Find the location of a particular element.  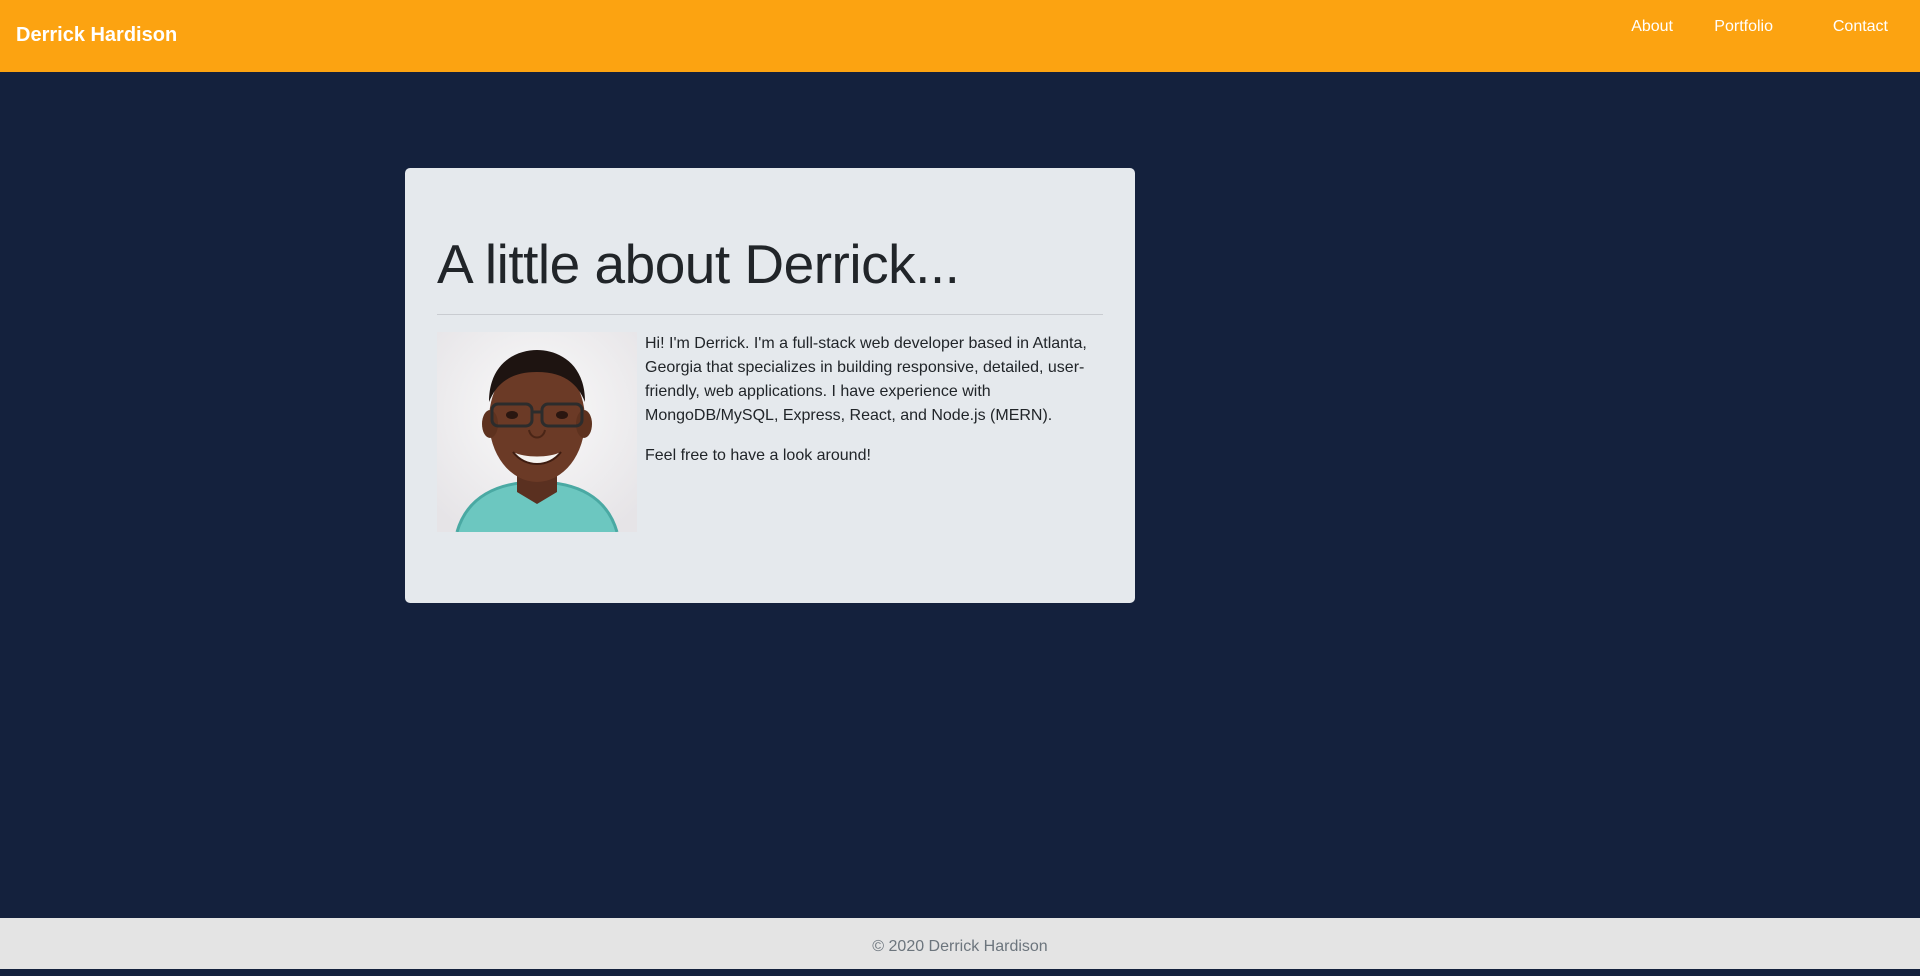

brand-link: Derrick Hardison is located at coordinates (96, 35).